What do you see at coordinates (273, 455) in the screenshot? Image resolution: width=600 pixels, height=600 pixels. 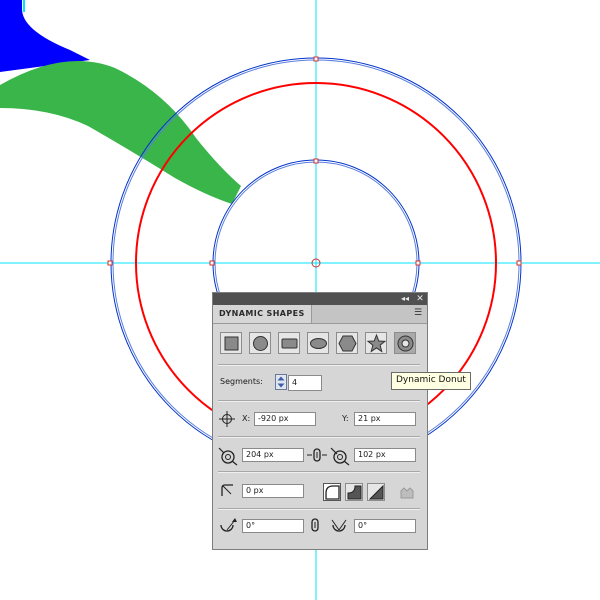 I see `outer-radius-input: 204 px` at bounding box center [273, 455].